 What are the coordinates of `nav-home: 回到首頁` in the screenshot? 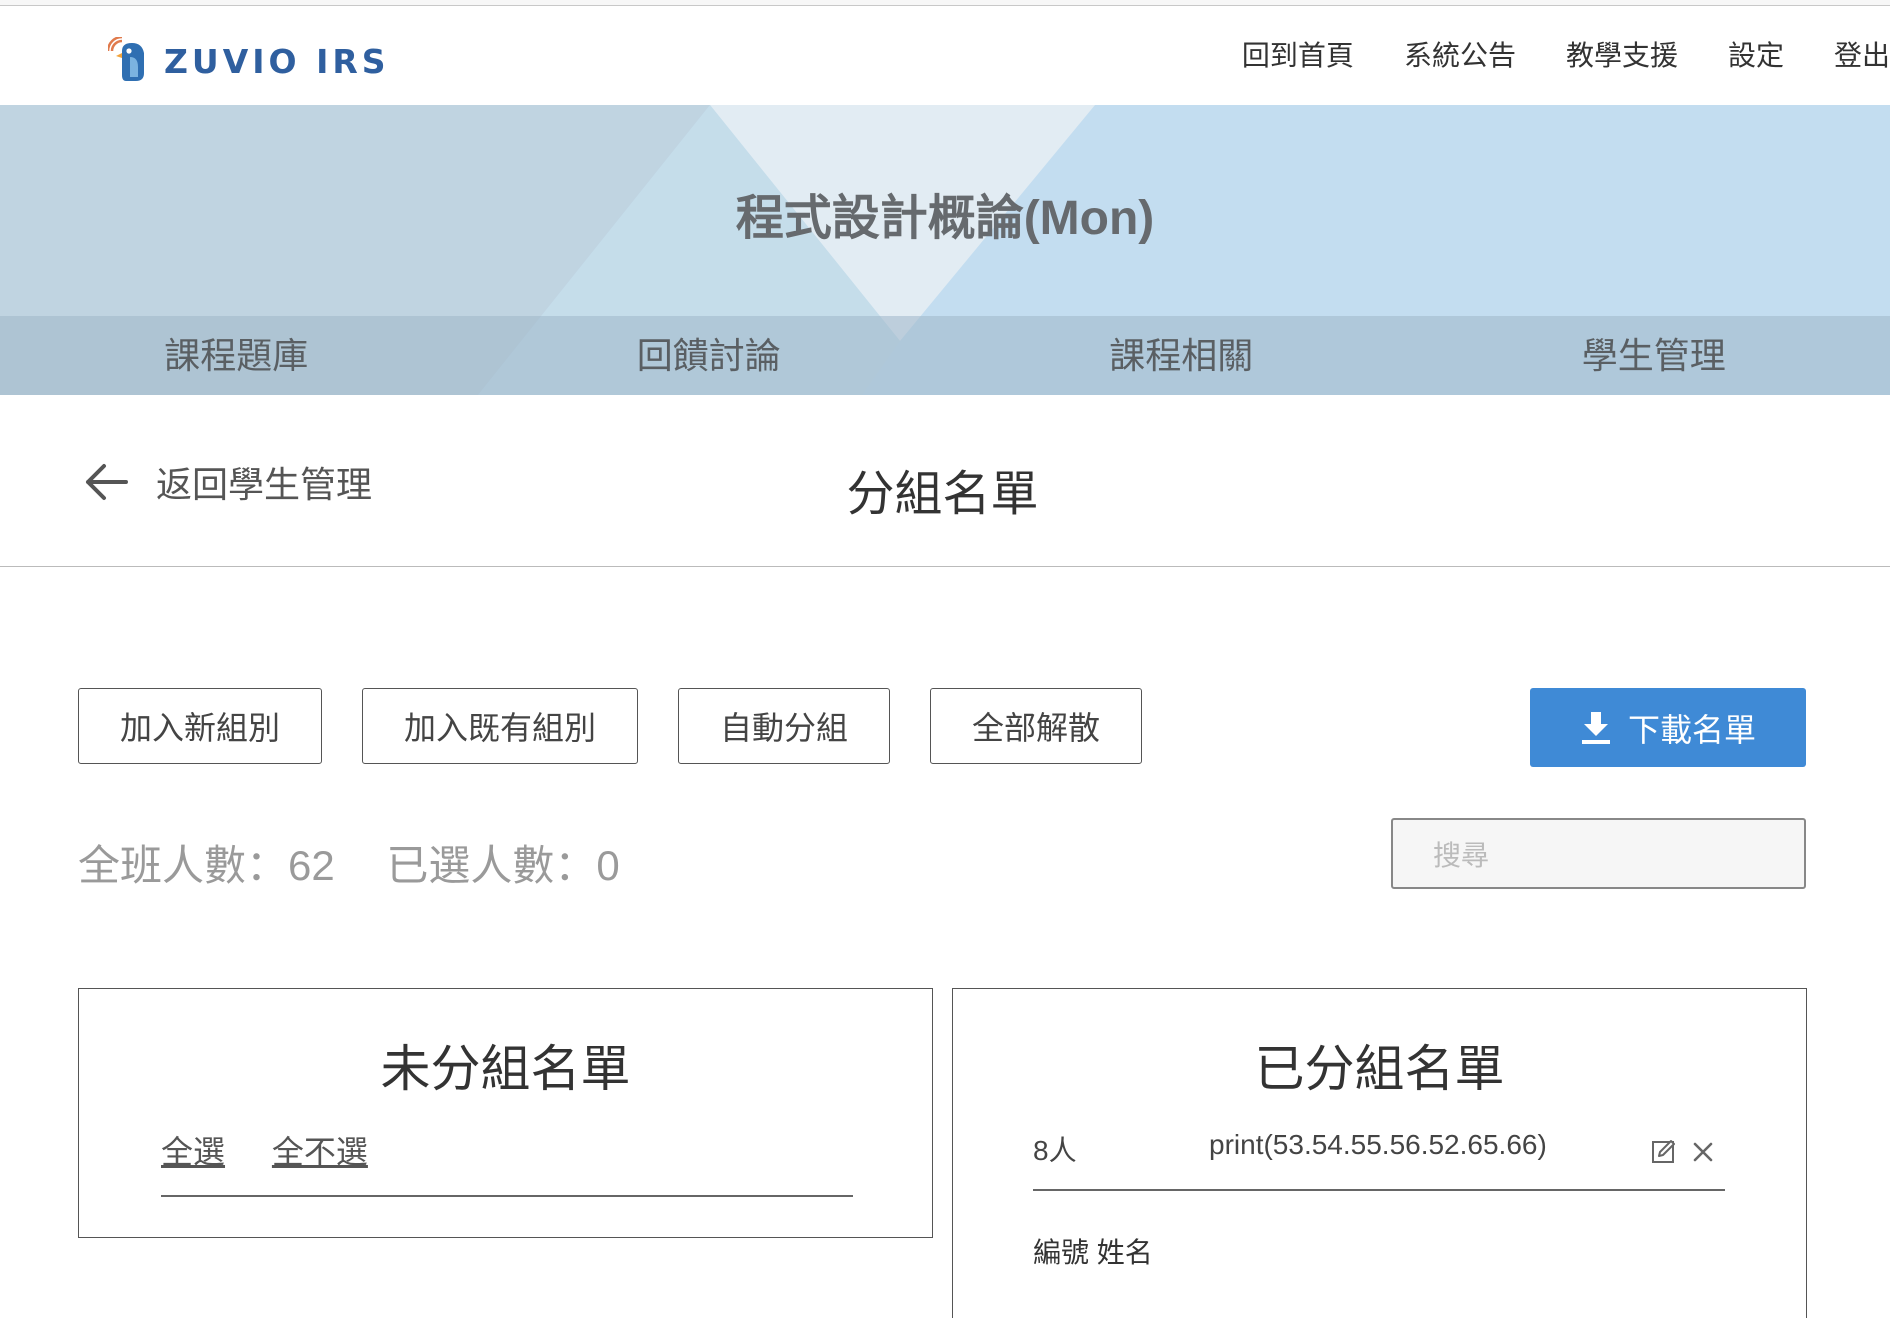 It's located at (1298, 54).